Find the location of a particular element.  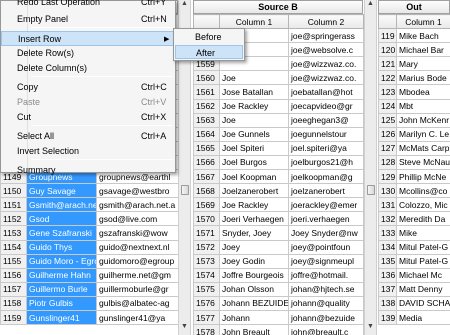

table-row: 1563 Joe joeeghegan3@ is located at coordinates (278, 120).